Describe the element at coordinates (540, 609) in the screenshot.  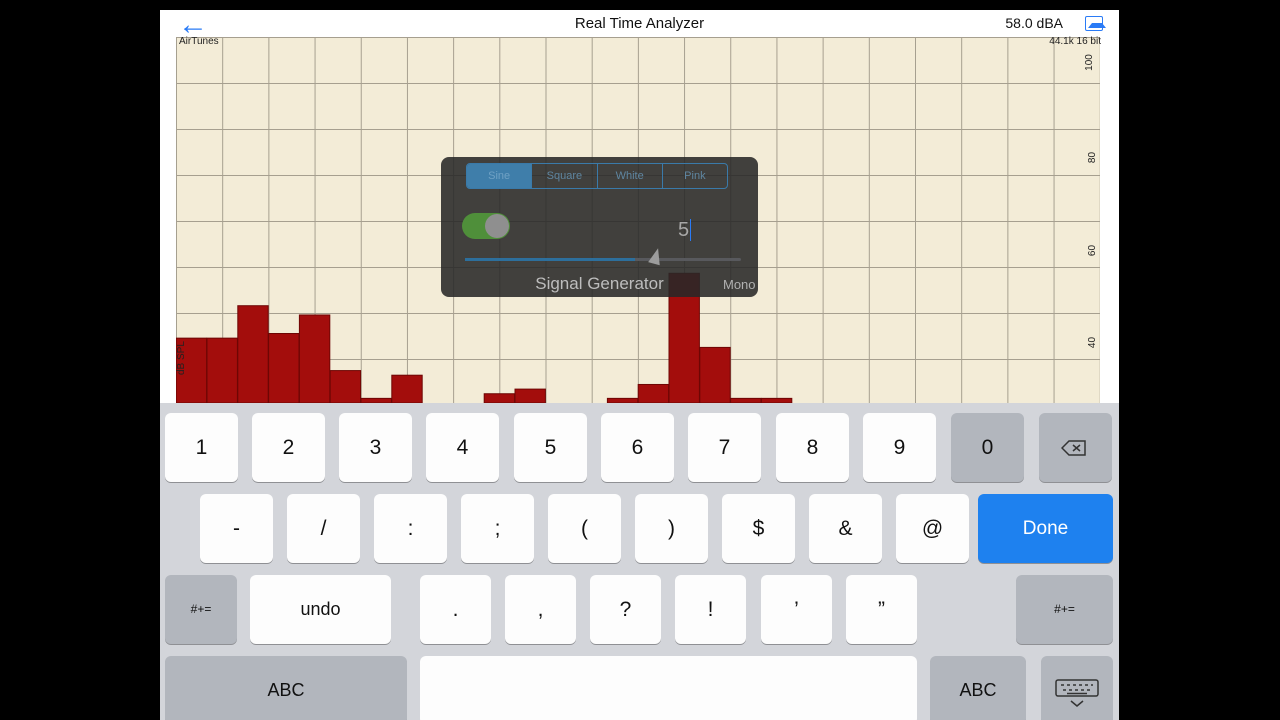
I see `key-comma: ,` at that location.